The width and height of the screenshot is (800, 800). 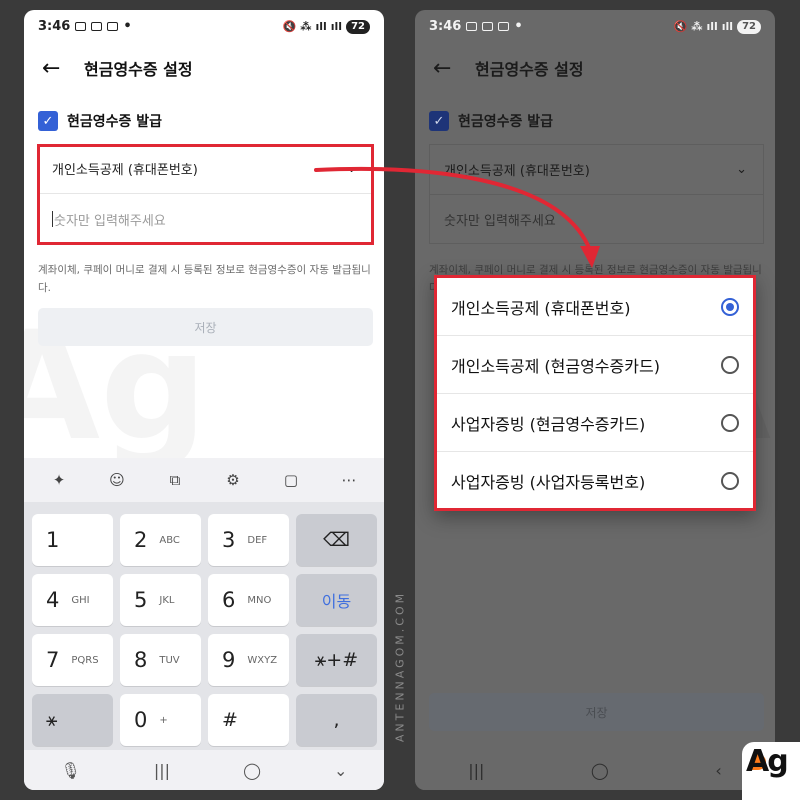 What do you see at coordinates (771, 771) in the screenshot?
I see `brand-logo: Ag` at bounding box center [771, 771].